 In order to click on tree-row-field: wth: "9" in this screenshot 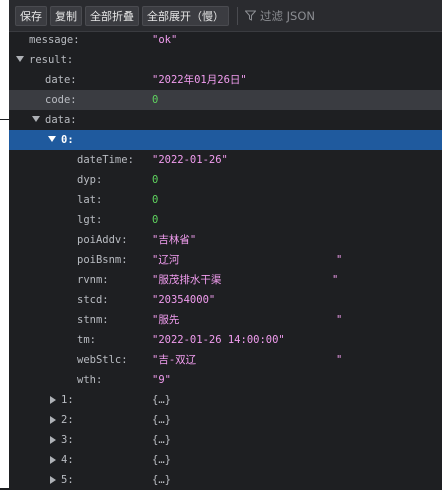, I will do `click(225, 380)`.